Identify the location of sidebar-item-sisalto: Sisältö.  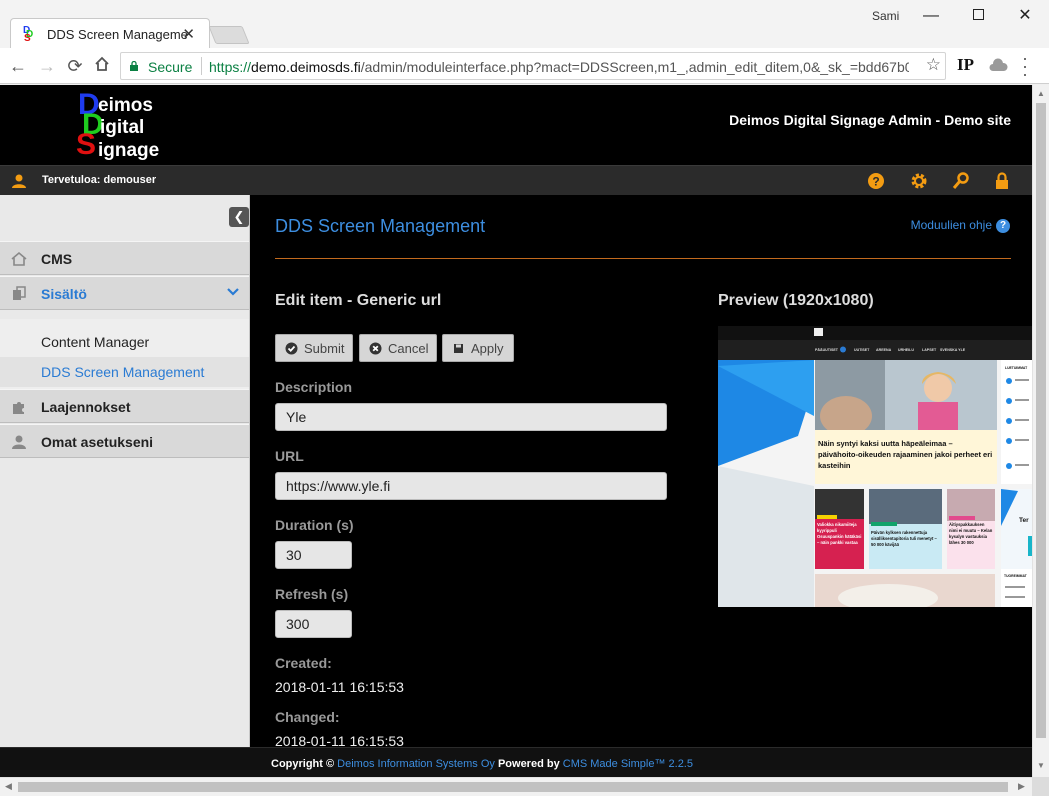
(124, 293).